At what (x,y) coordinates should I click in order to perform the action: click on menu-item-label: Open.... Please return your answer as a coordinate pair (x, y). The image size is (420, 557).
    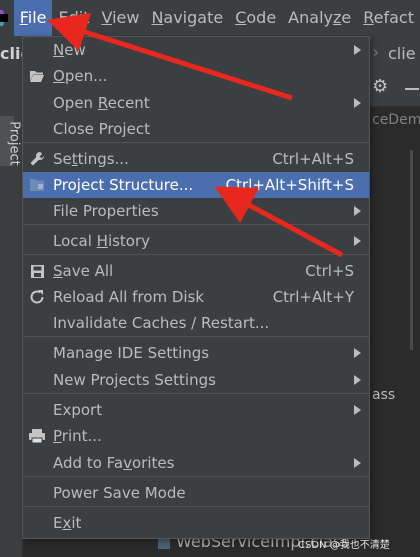
    Looking at the image, I should click on (80, 76).